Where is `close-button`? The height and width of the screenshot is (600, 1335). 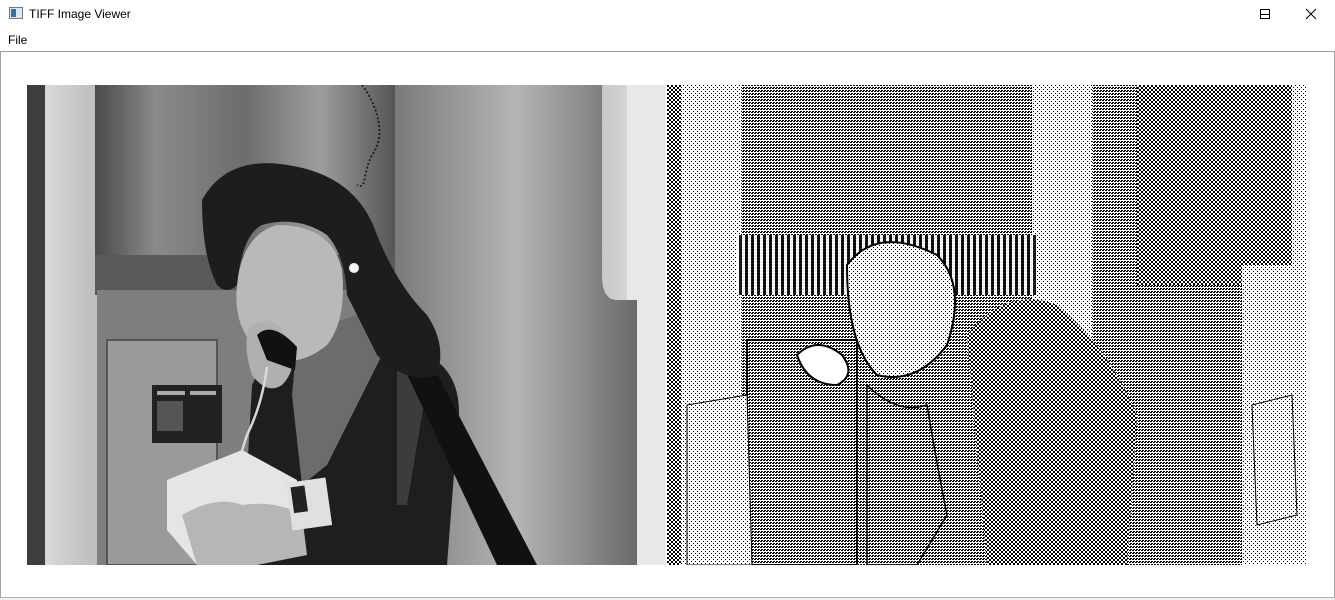 close-button is located at coordinates (1311, 14).